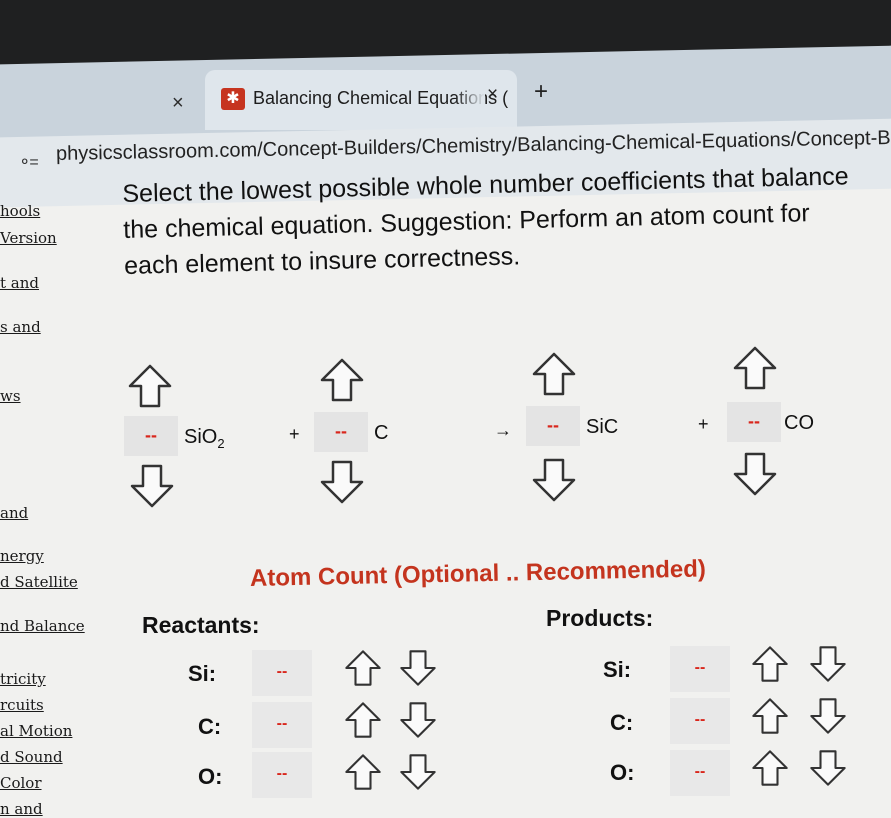 The width and height of the screenshot is (891, 818). What do you see at coordinates (202, 673) in the screenshot?
I see `reactant-si-label: Si:` at bounding box center [202, 673].